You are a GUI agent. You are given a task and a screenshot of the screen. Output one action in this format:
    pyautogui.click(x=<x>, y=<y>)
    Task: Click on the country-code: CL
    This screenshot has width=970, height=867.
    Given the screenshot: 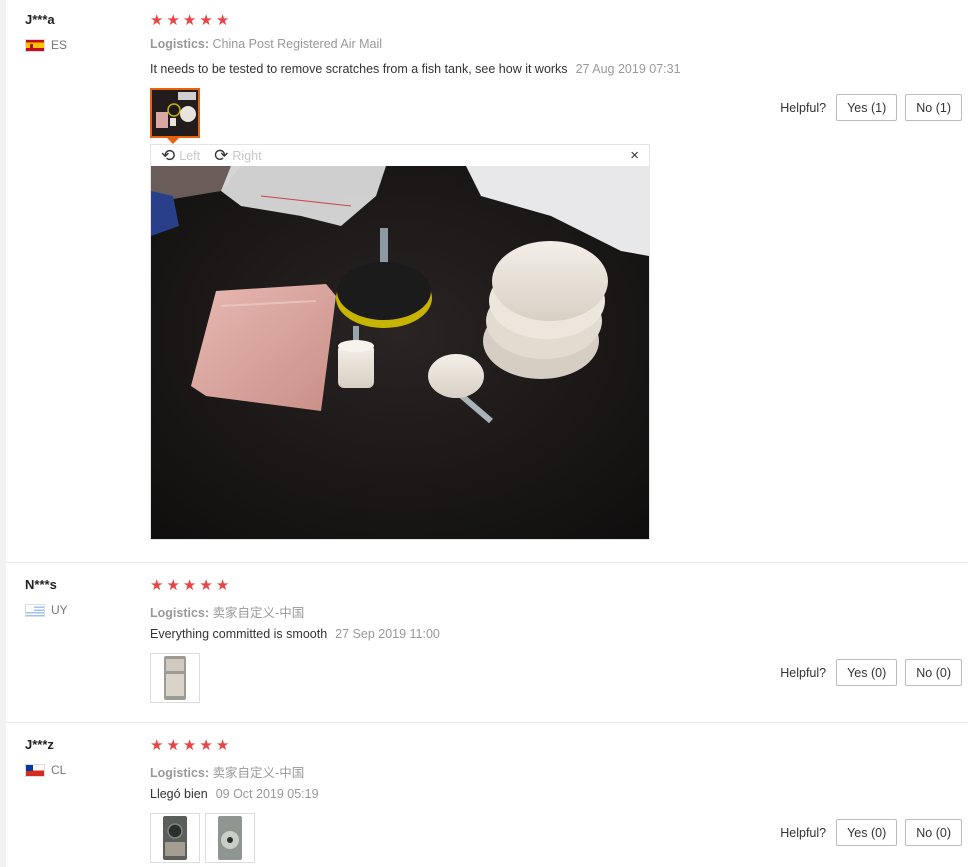 What is the action you would take?
    pyautogui.click(x=59, y=770)
    